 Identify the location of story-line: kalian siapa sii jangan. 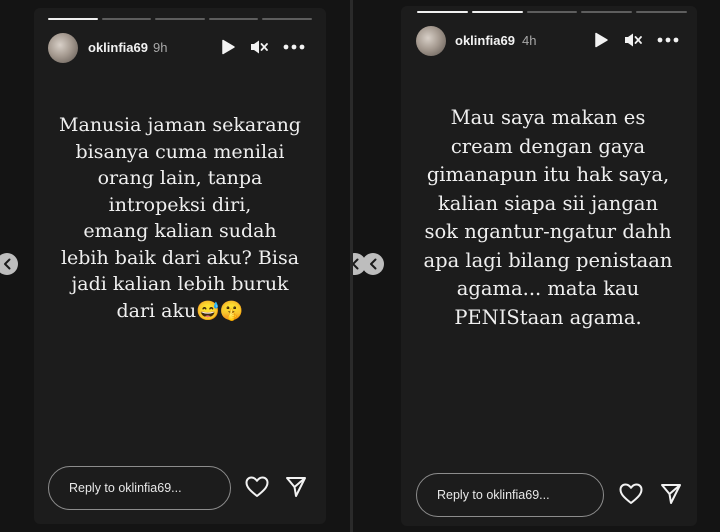
(548, 203).